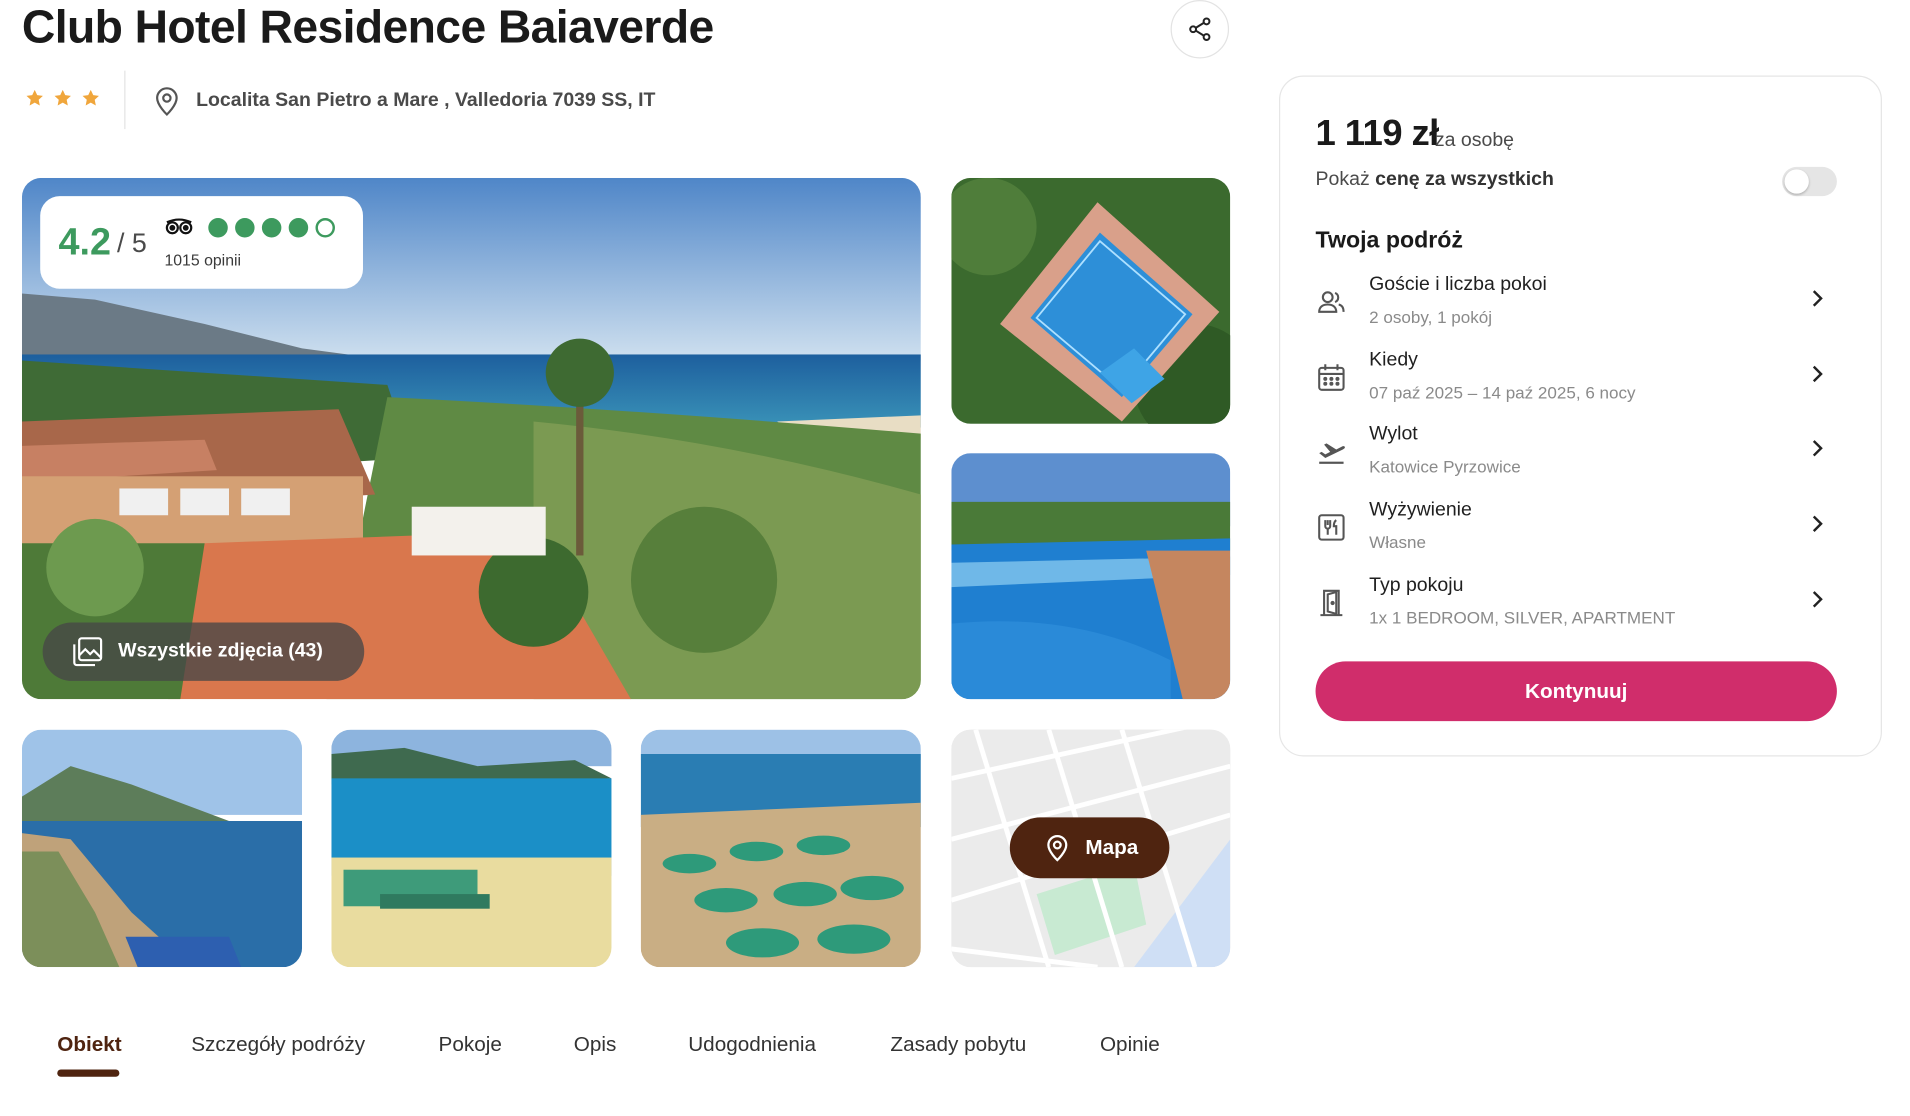 This screenshot has width=1910, height=1116. What do you see at coordinates (1393, 360) in the screenshot?
I see `trip-item-label: Kiedy` at bounding box center [1393, 360].